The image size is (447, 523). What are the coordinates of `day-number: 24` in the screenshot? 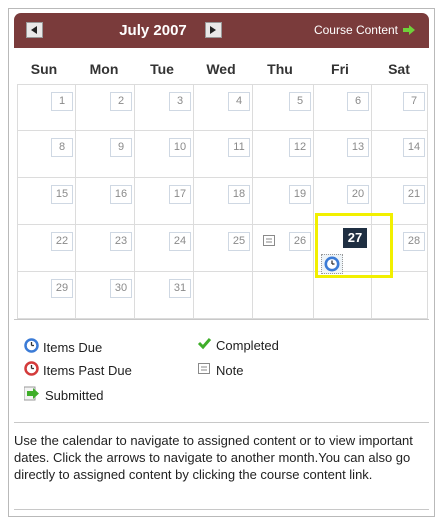 It's located at (180, 241).